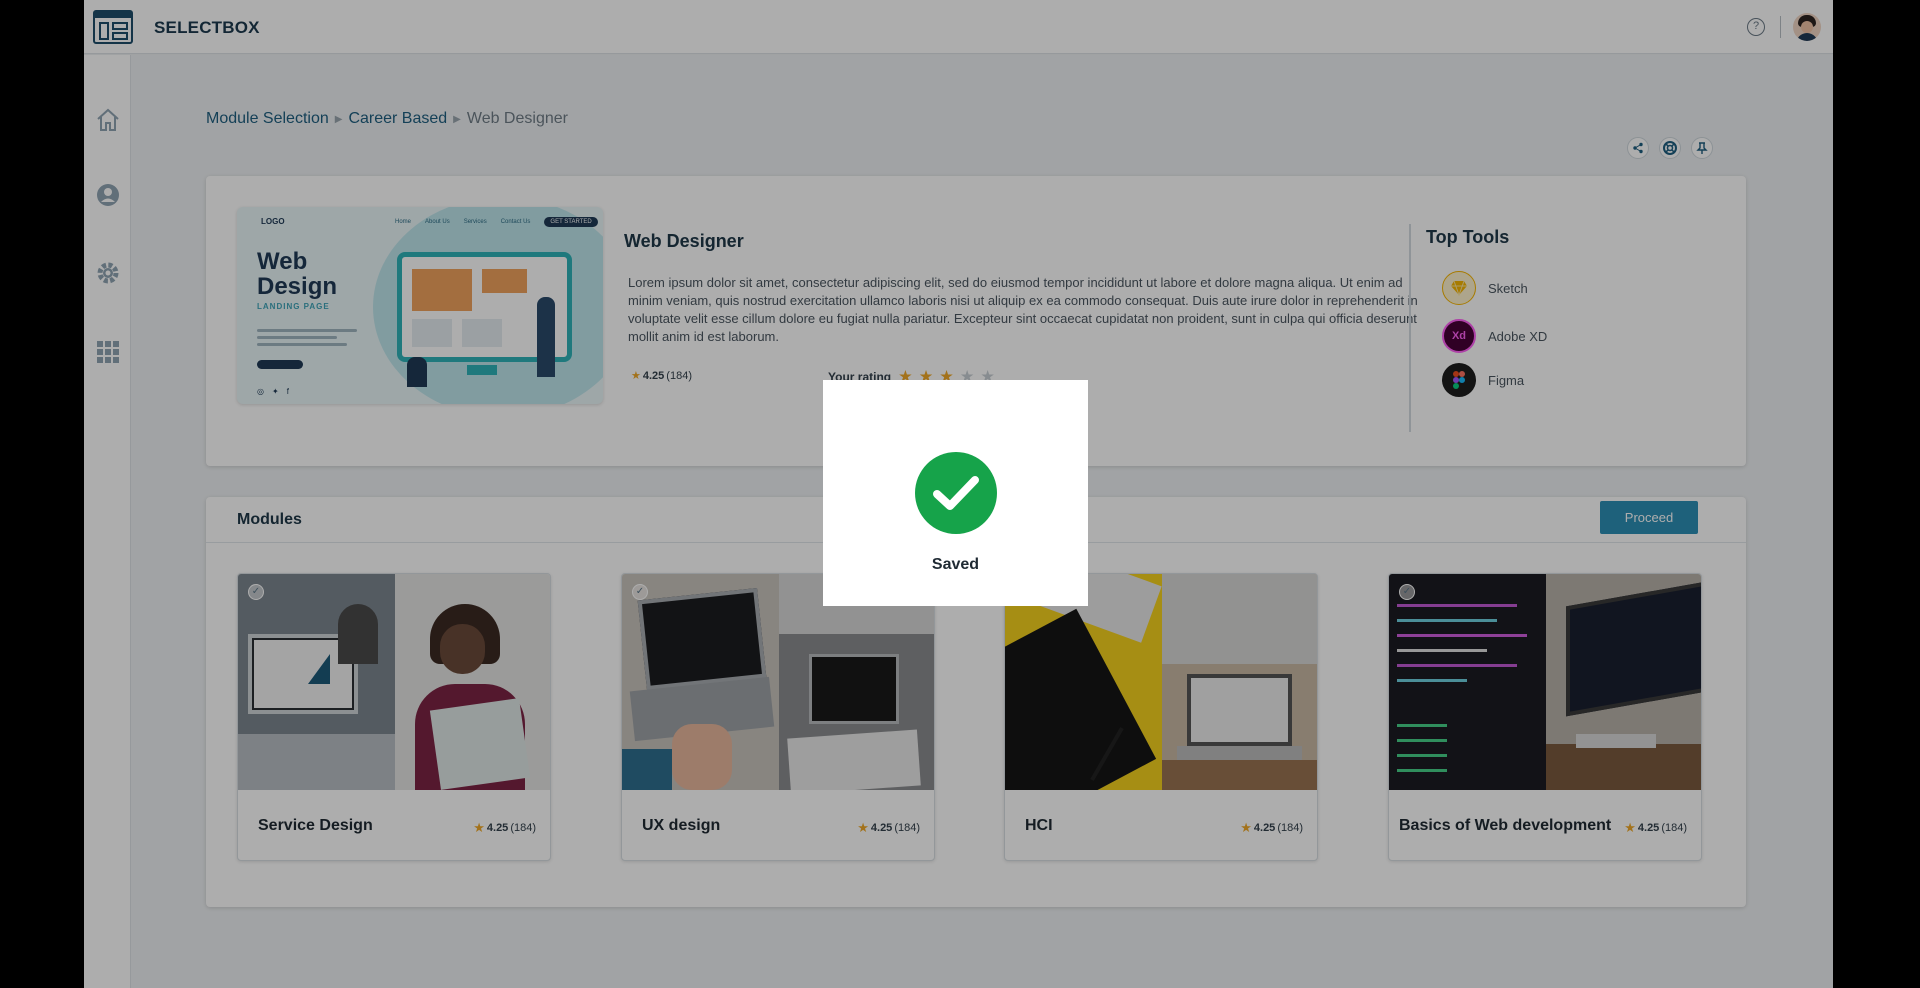 This screenshot has height=988, width=1920. I want to click on saved-dialog: Saved, so click(955, 493).